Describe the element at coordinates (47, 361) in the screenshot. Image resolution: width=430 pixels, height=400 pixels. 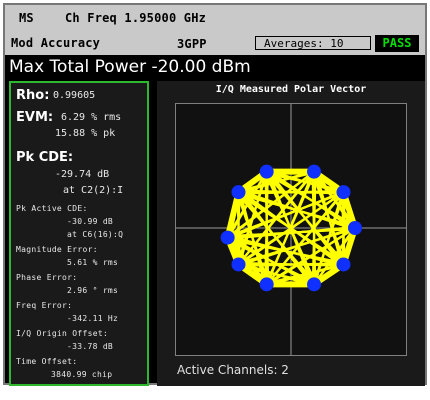
I see `time-offset-label: Time Offset:` at that location.